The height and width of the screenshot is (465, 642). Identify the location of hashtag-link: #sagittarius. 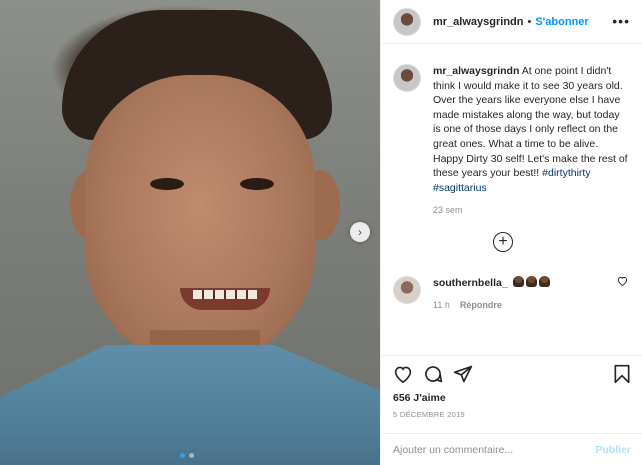
(460, 188).